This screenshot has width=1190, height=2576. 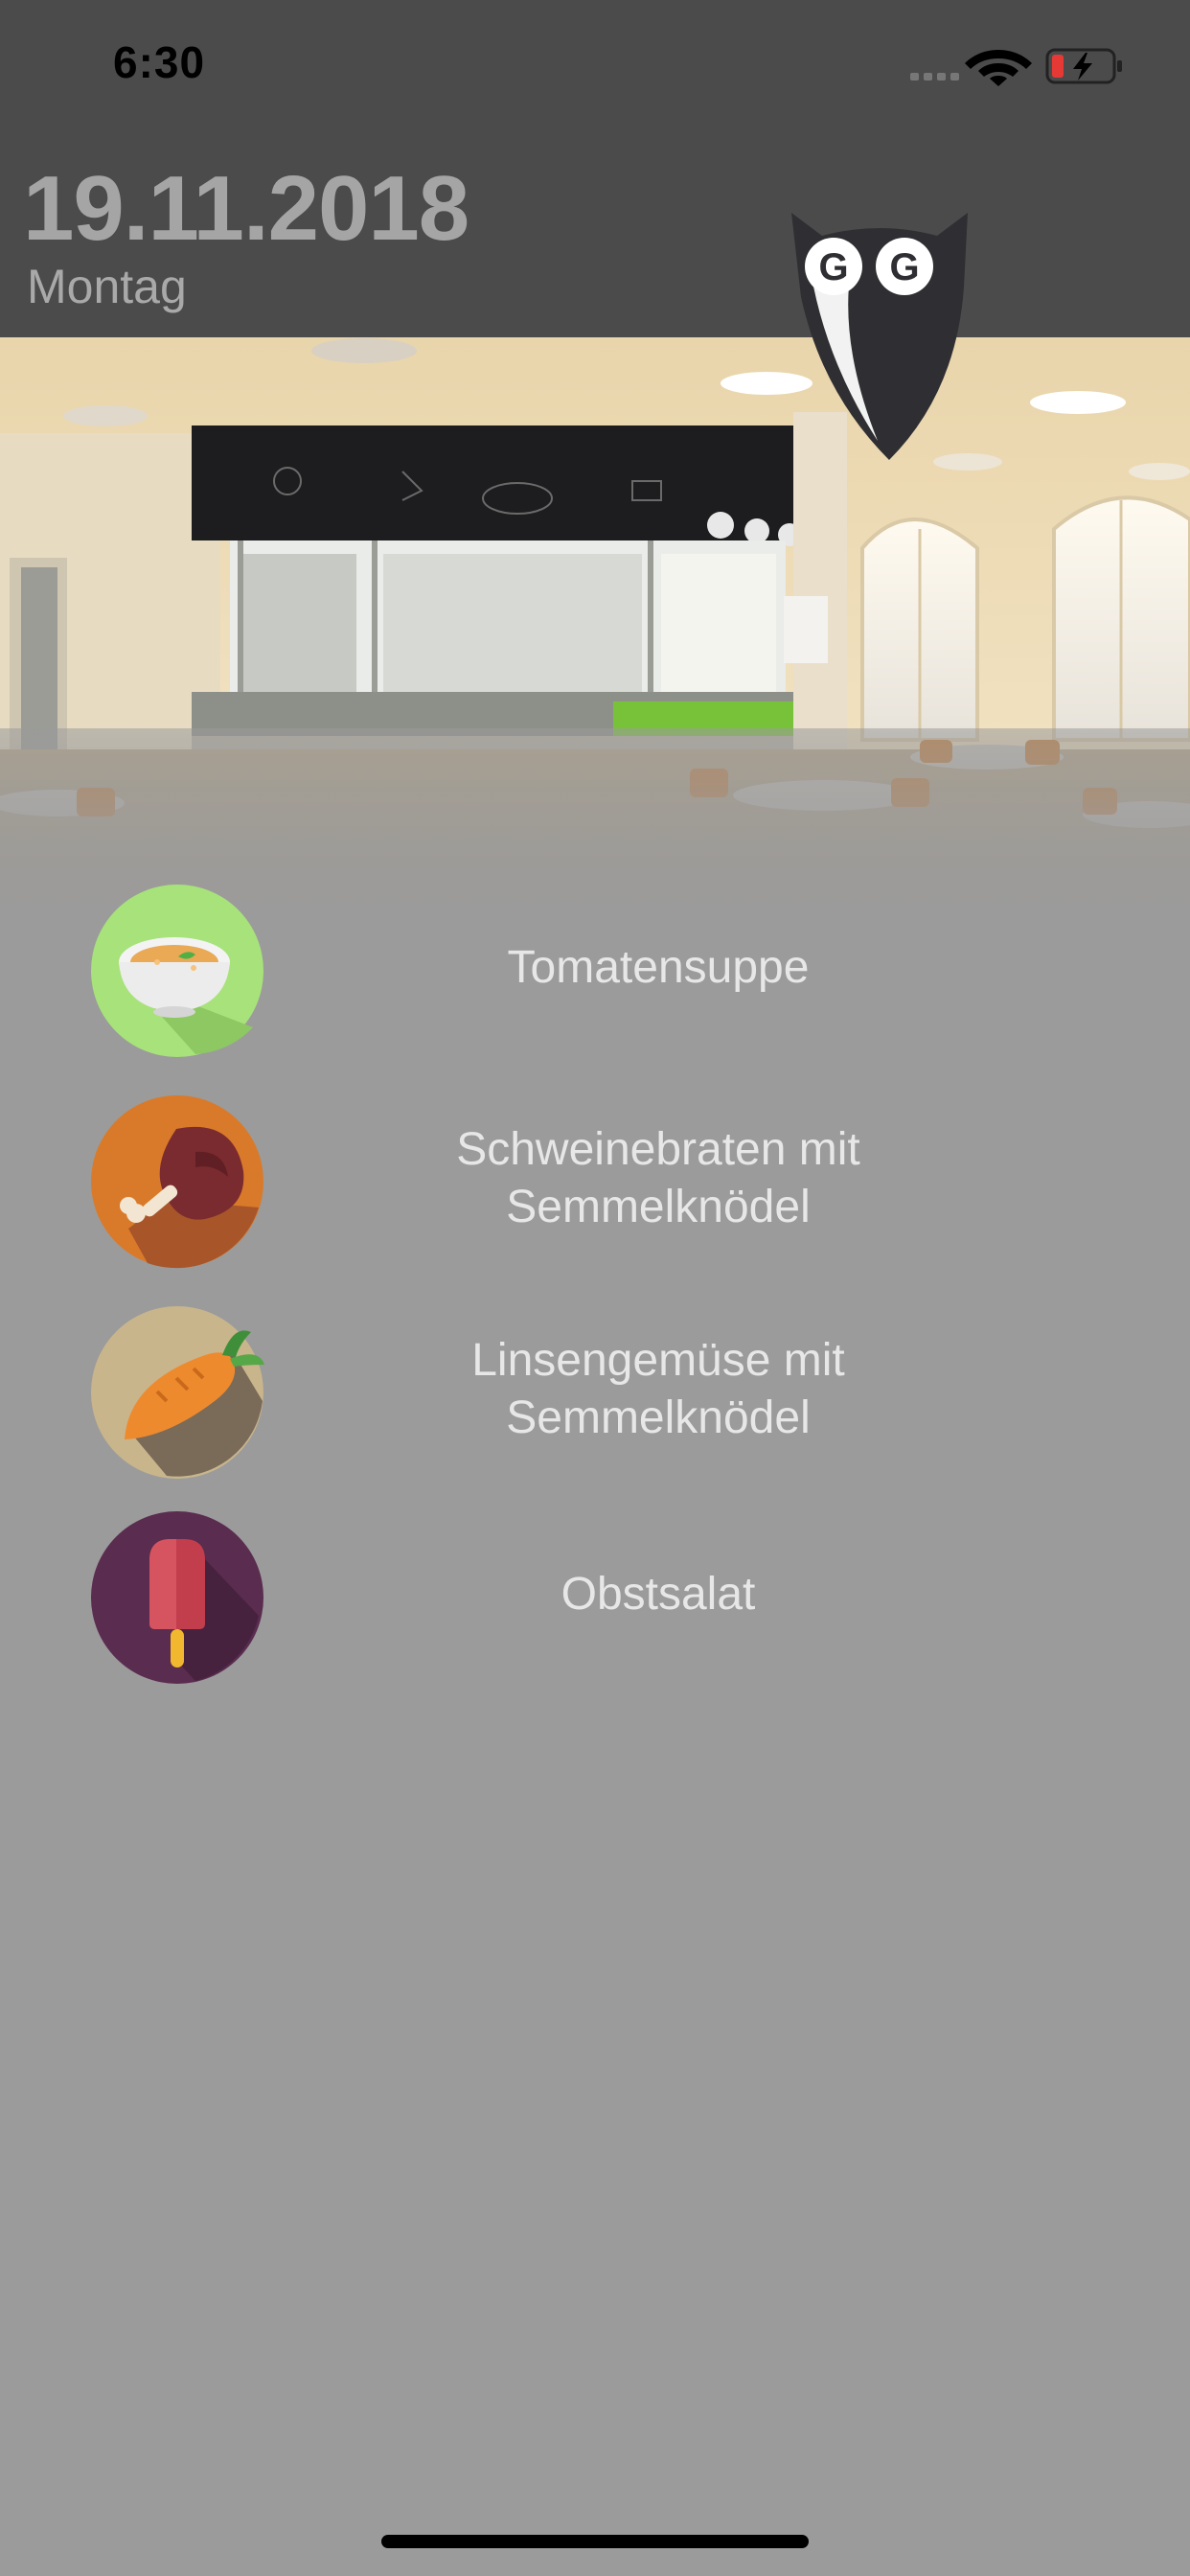 I want to click on popsicle-icon, so click(x=177, y=1598).